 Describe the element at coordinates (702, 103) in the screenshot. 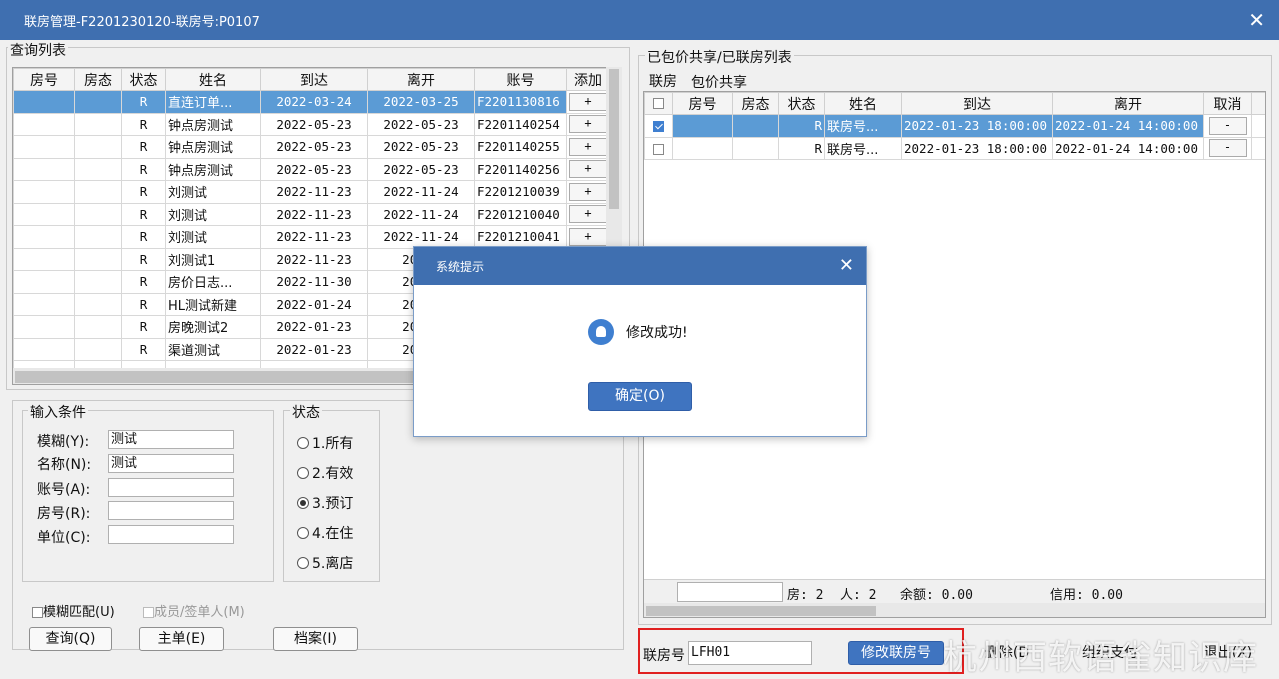

I see `linked-col-header: 房号` at that location.